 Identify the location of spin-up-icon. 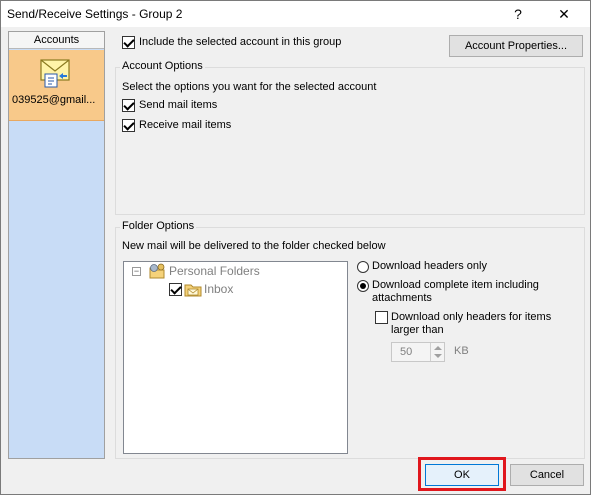
(438, 348).